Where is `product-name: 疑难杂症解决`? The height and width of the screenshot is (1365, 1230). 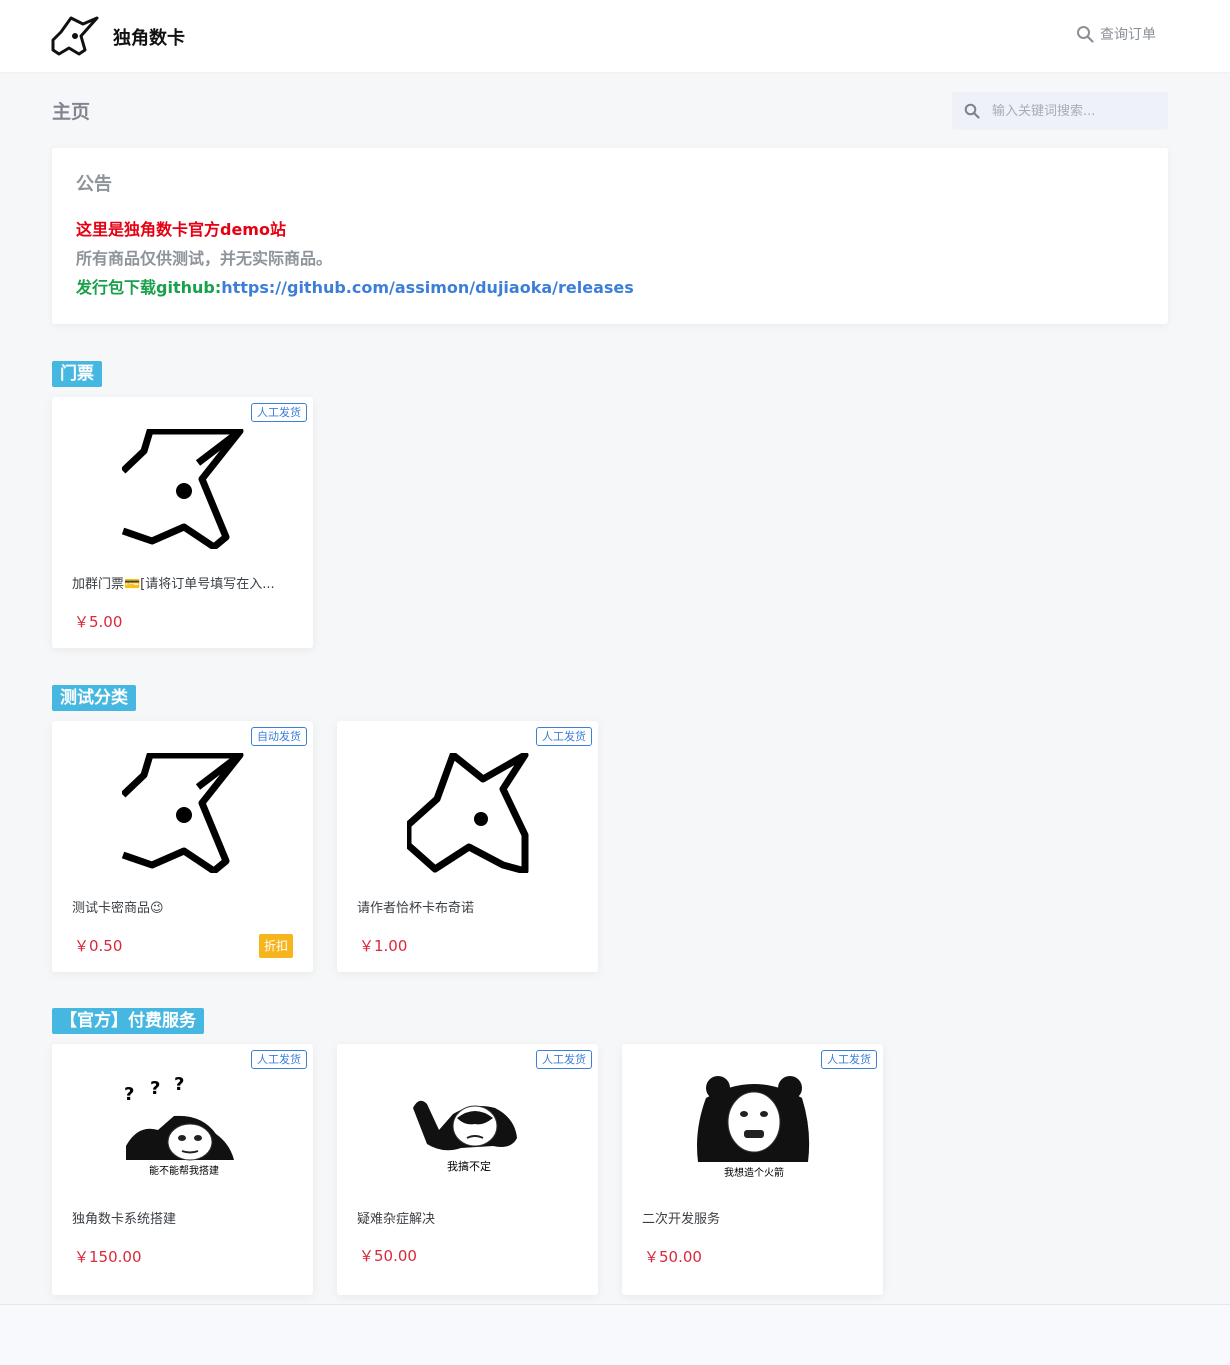 product-name: 疑难杂症解决 is located at coordinates (396, 1219).